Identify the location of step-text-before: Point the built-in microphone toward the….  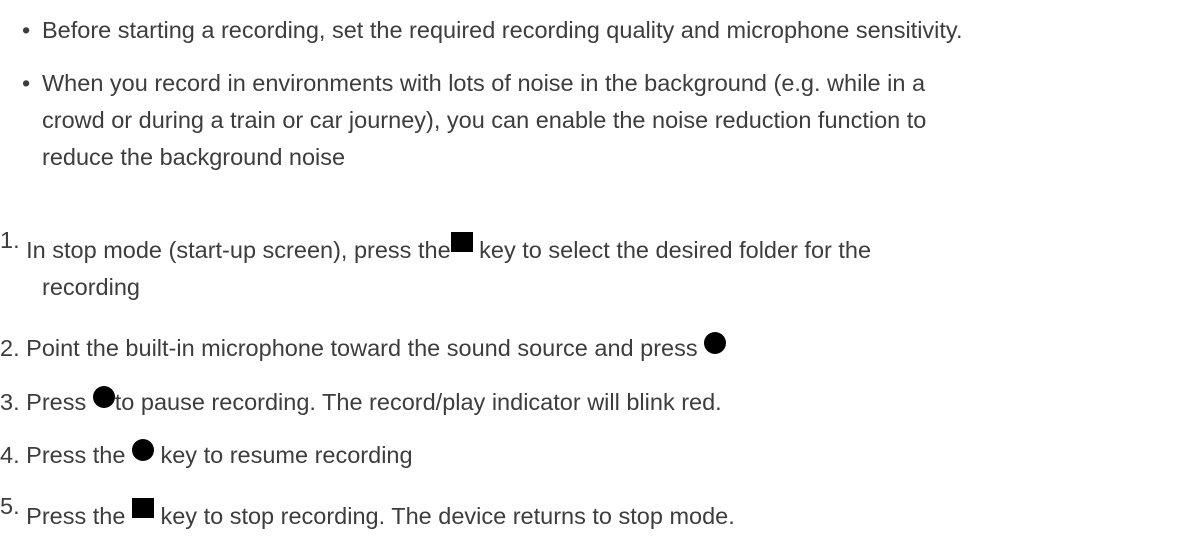
(362, 348).